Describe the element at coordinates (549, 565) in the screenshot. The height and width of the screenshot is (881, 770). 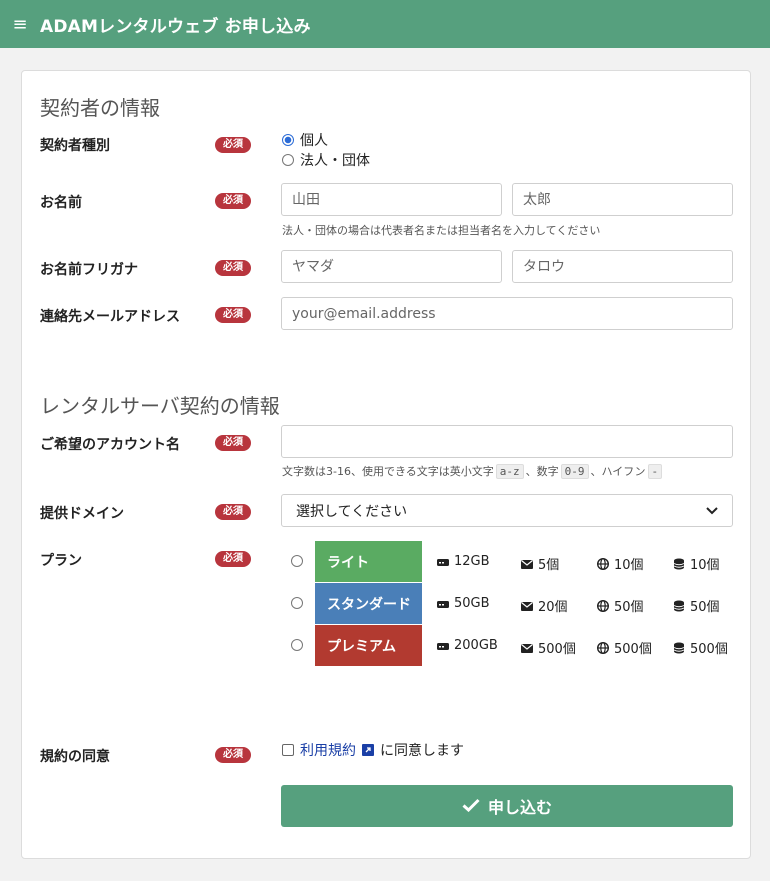
I see `plan-spec-value: 5個` at that location.